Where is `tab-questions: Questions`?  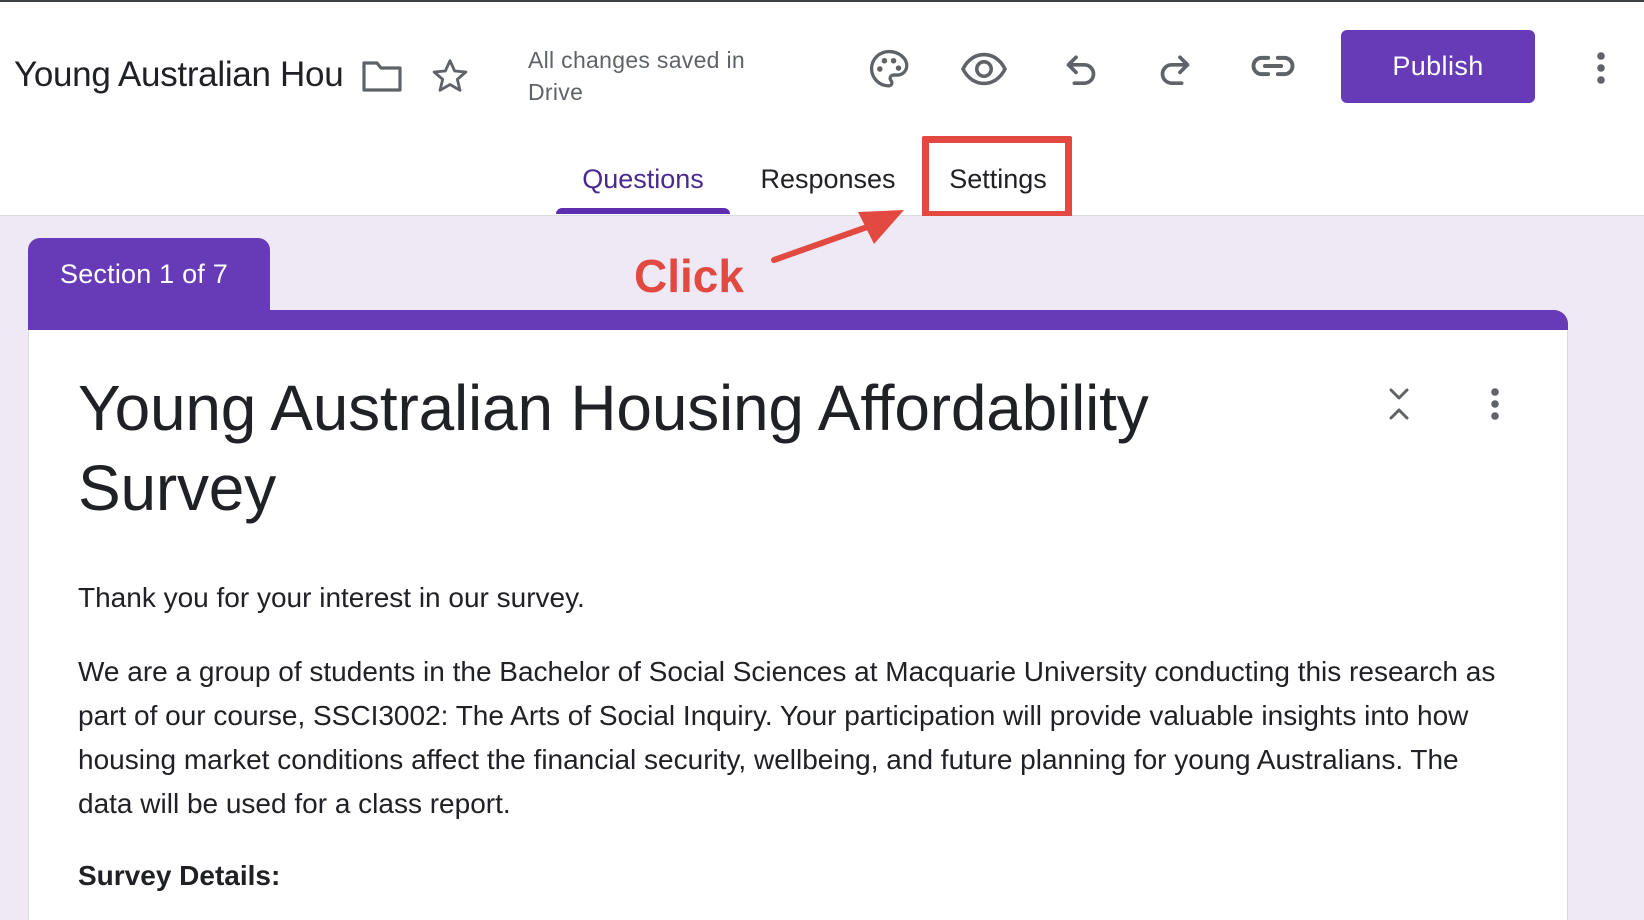 tab-questions: Questions is located at coordinates (643, 183).